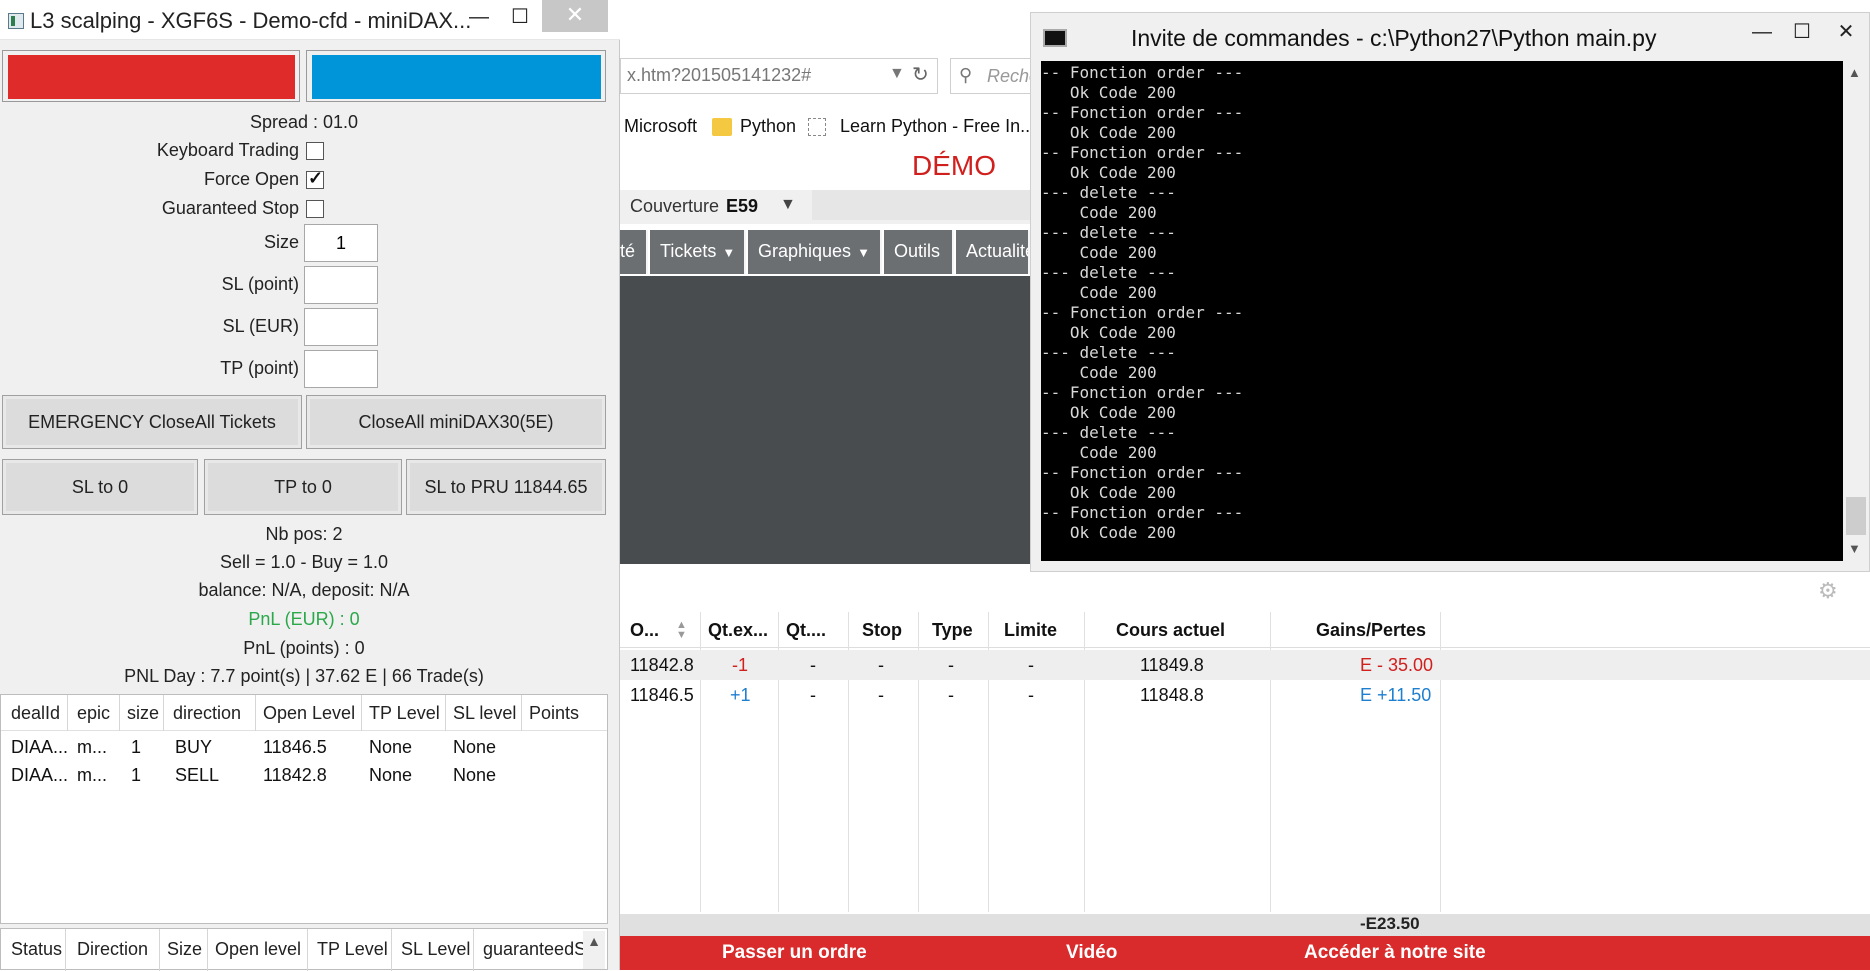  I want to click on emergency-closeall-button: EMERGENCY CloseAll Tickets, so click(152, 422).